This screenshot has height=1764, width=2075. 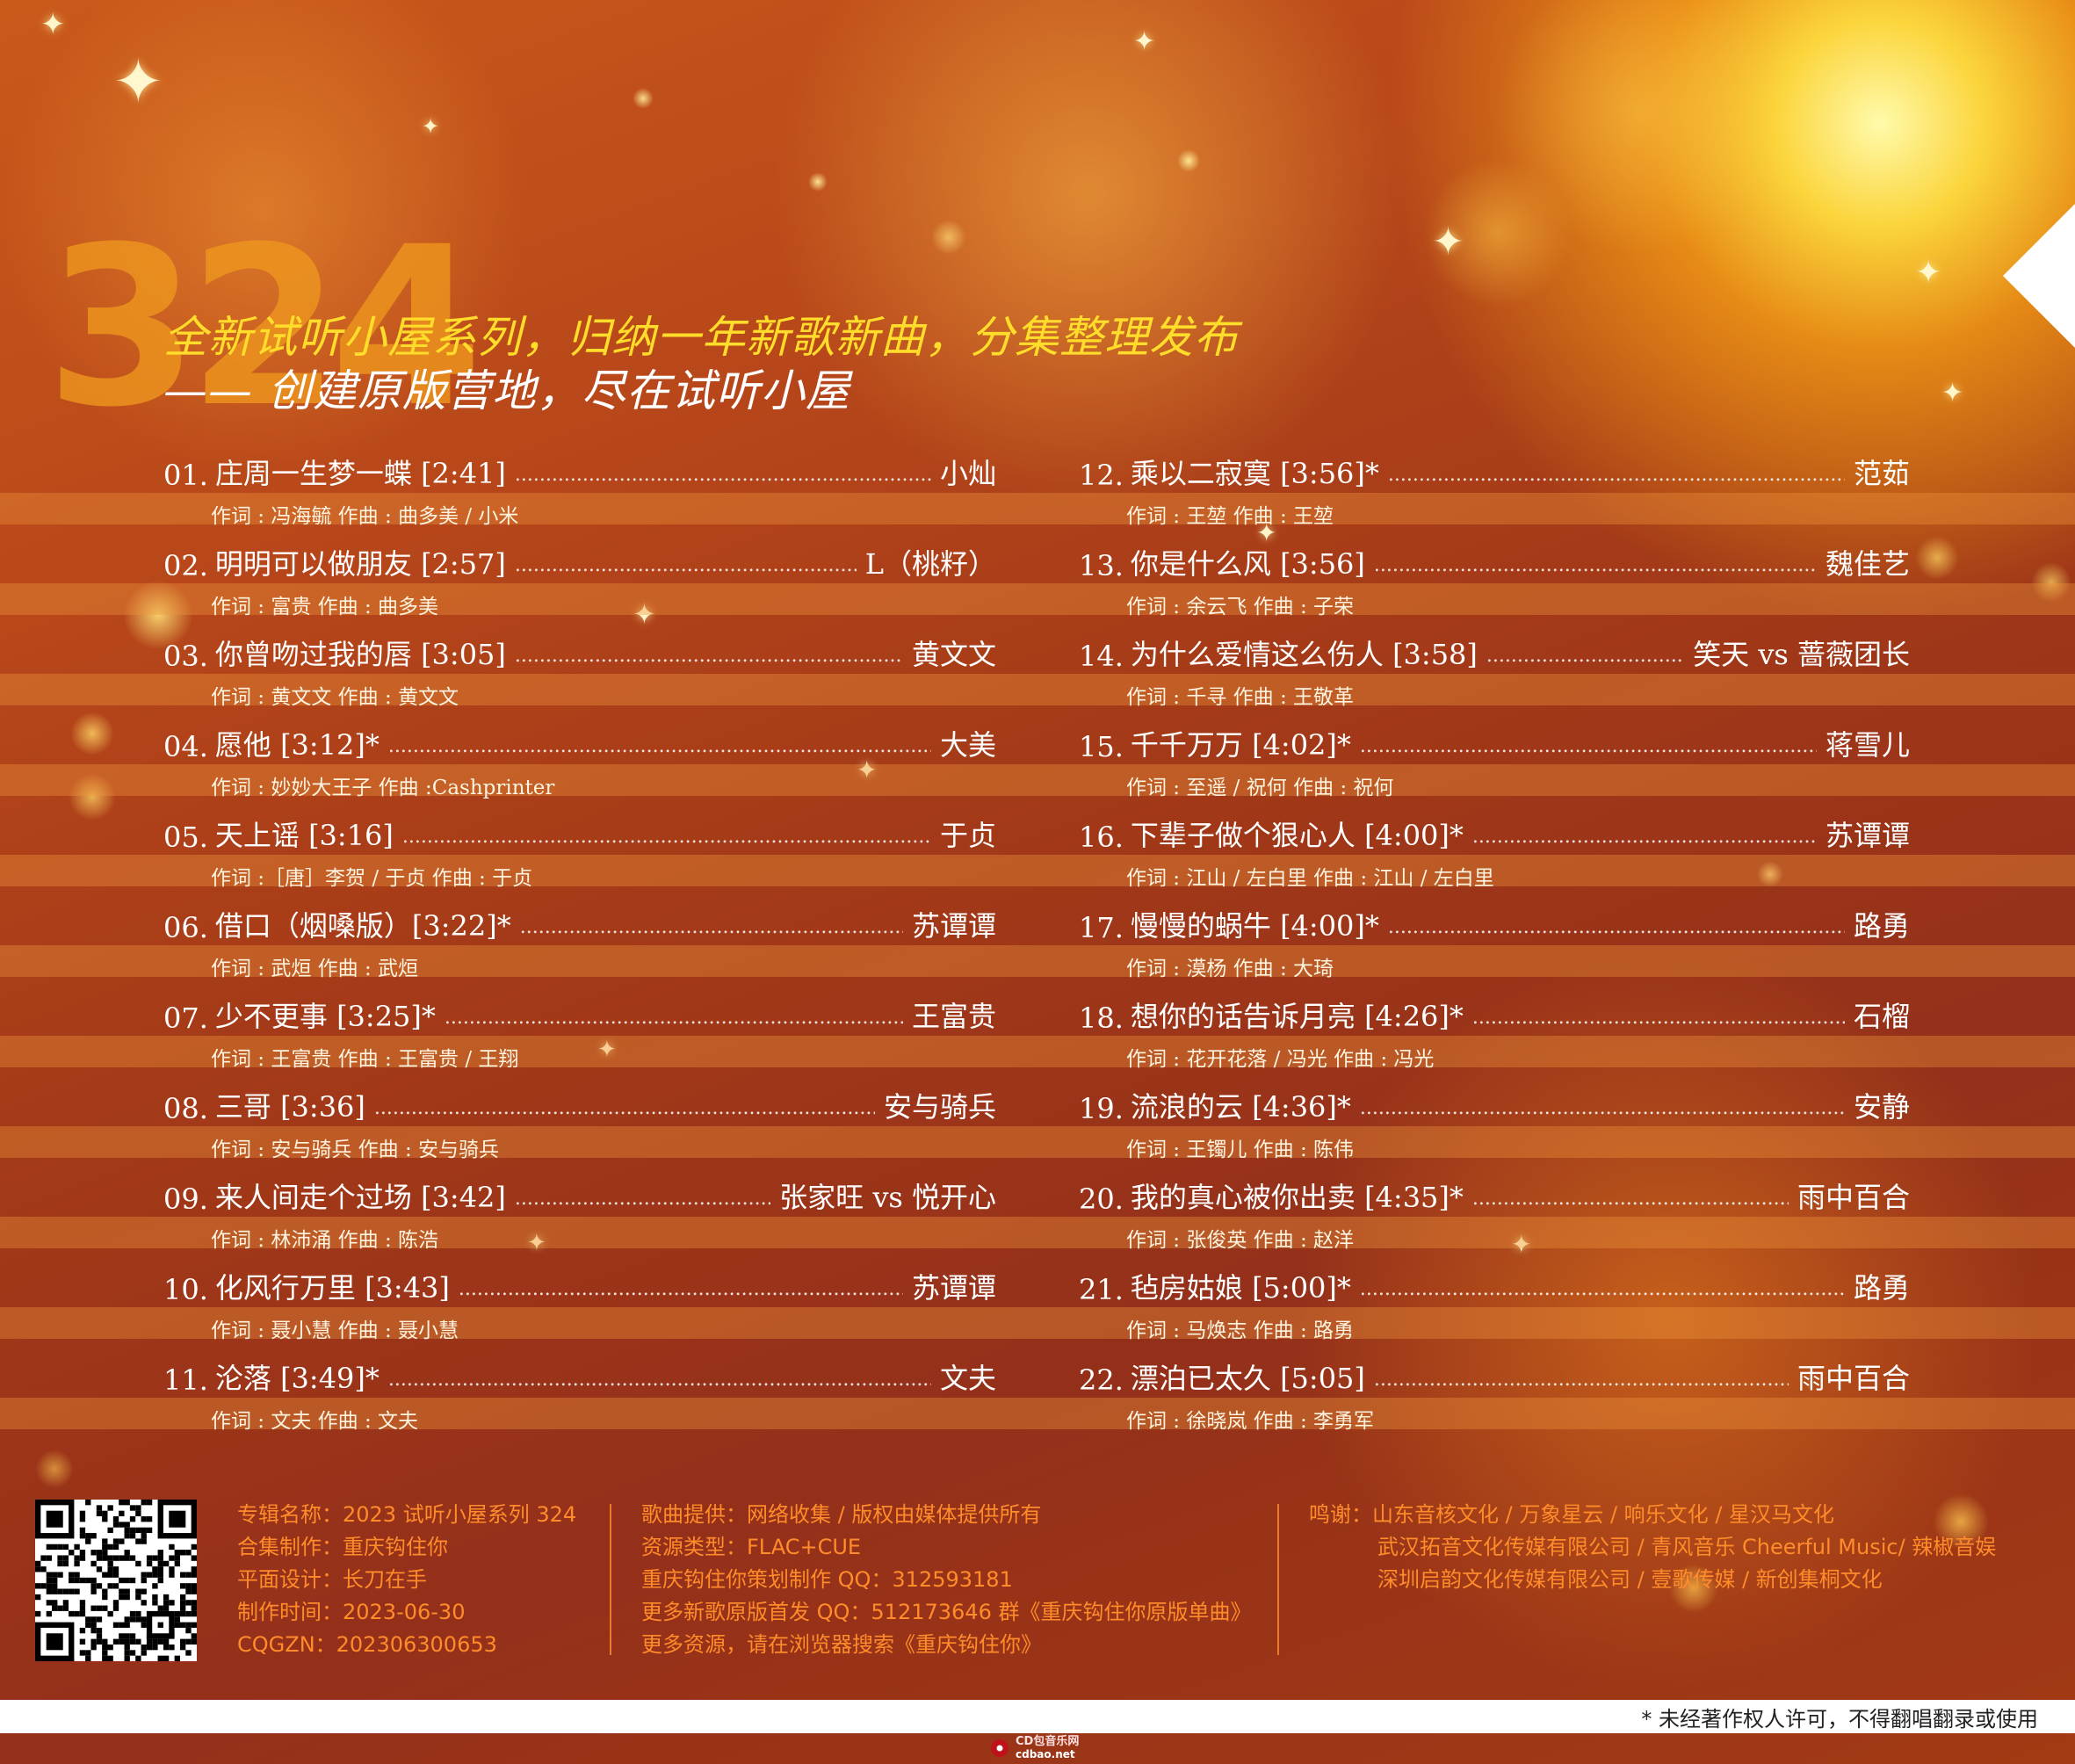 I want to click on track-artist: L（桃籽）, so click(x=930, y=564).